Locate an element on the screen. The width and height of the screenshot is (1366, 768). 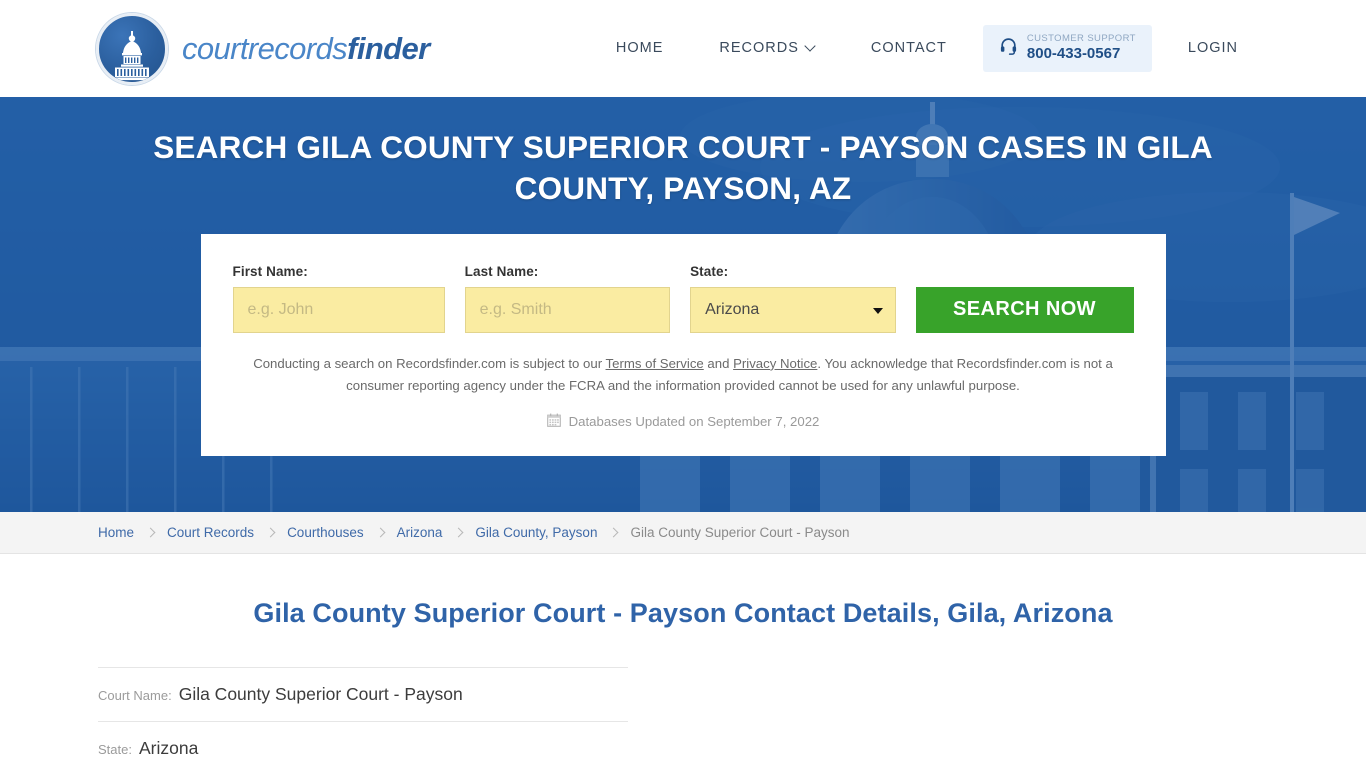
nav-item-contact: CONTACT is located at coordinates (909, 48).